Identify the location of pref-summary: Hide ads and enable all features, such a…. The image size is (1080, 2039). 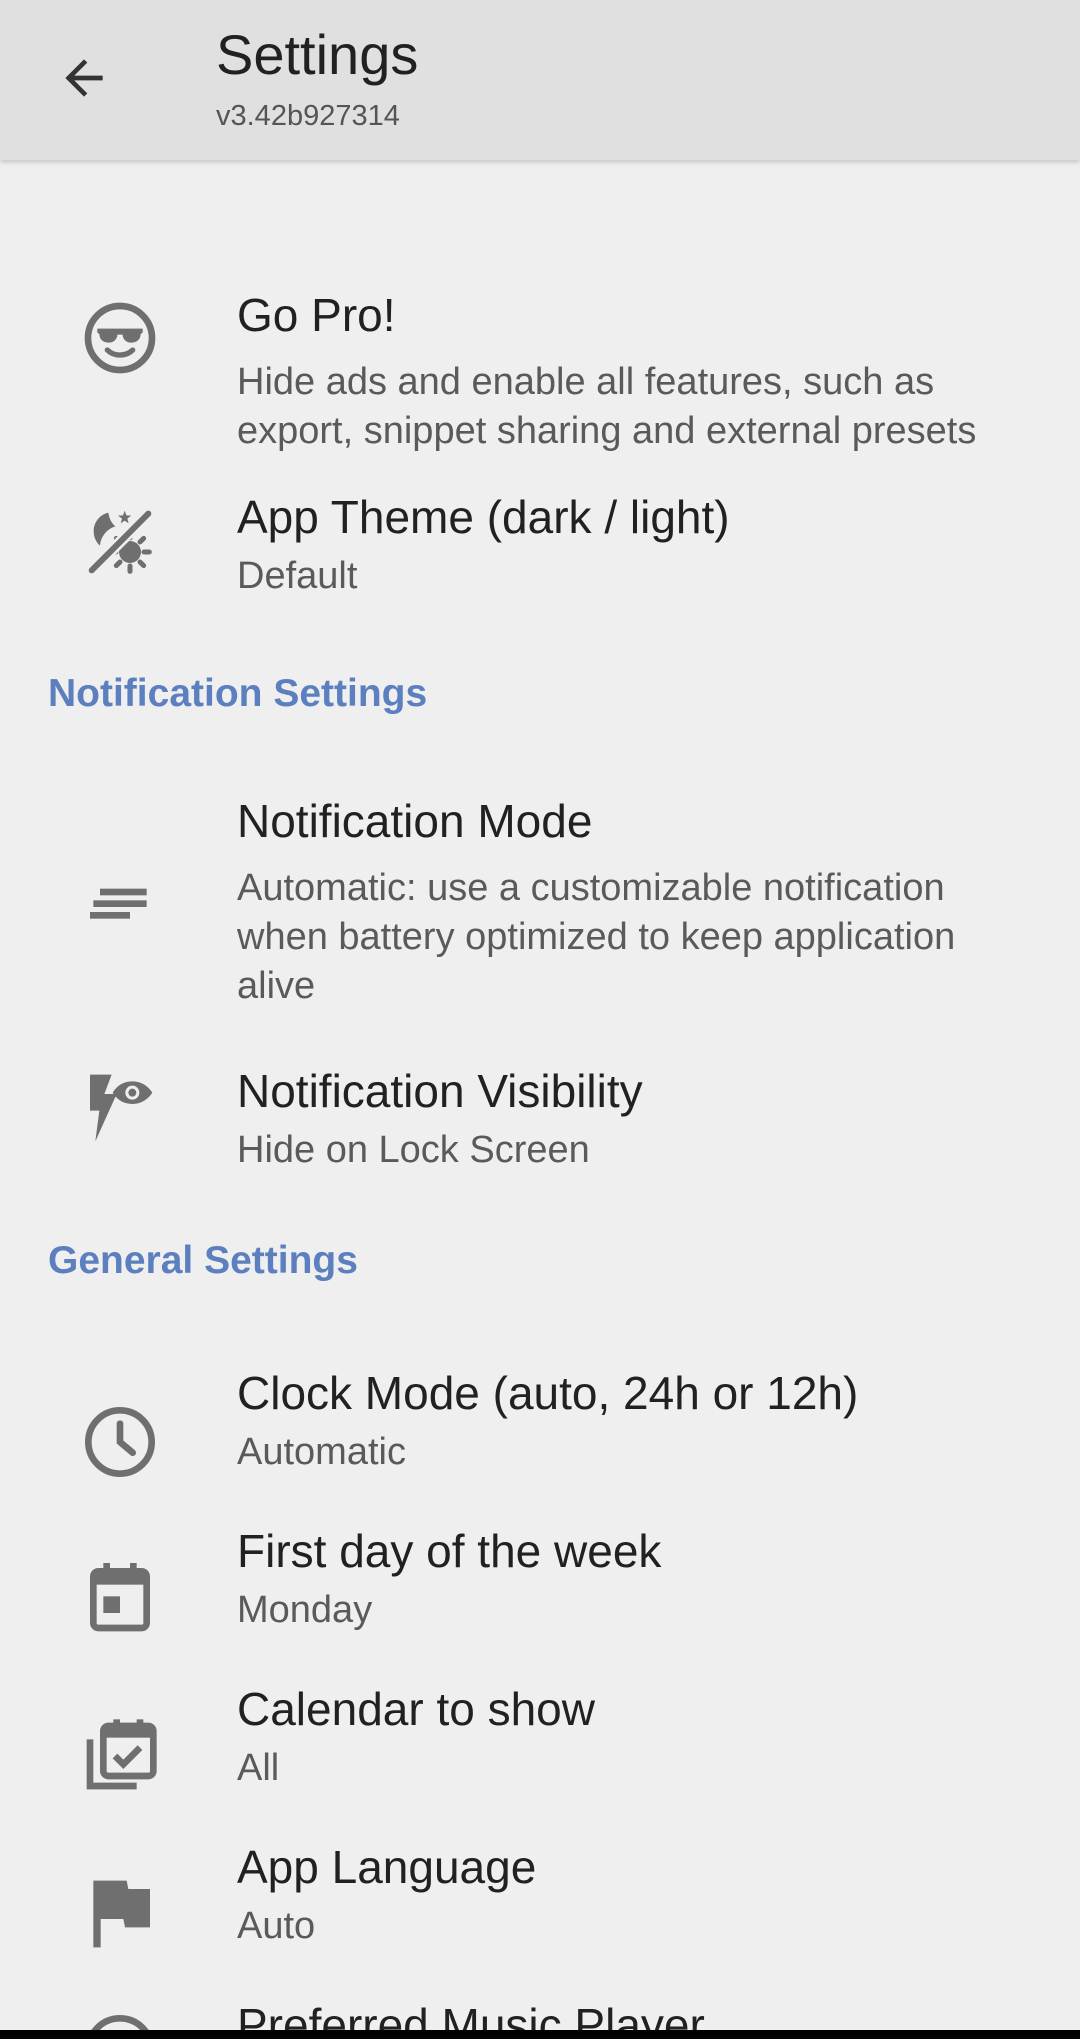
(607, 406).